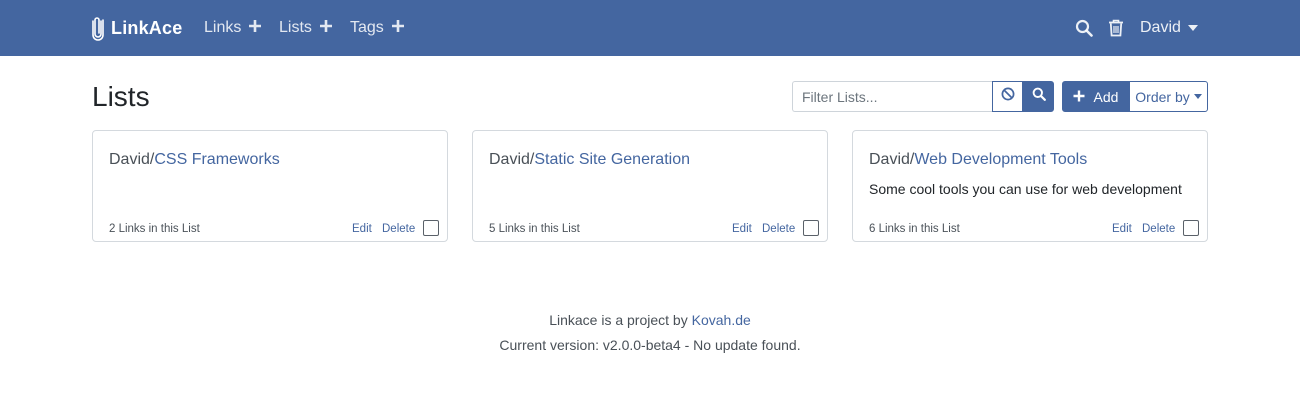  What do you see at coordinates (216, 159) in the screenshot?
I see `list-name-link: CSS Frameworks` at bounding box center [216, 159].